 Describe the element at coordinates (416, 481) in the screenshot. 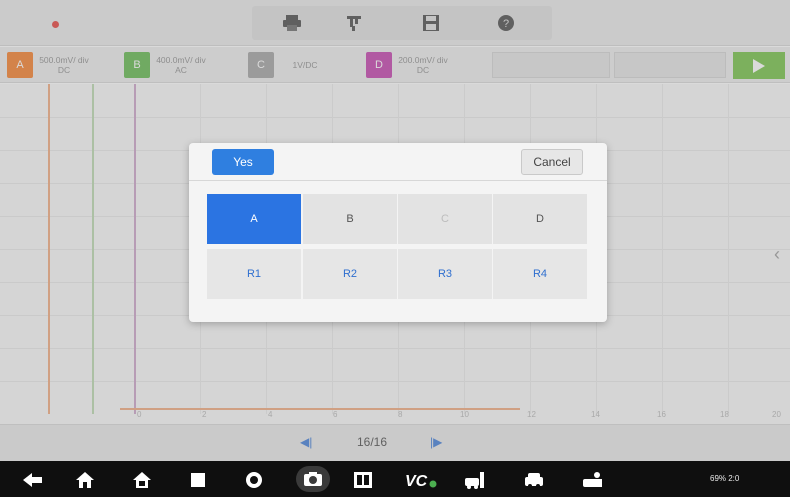

I see `svg-text: VC` at that location.